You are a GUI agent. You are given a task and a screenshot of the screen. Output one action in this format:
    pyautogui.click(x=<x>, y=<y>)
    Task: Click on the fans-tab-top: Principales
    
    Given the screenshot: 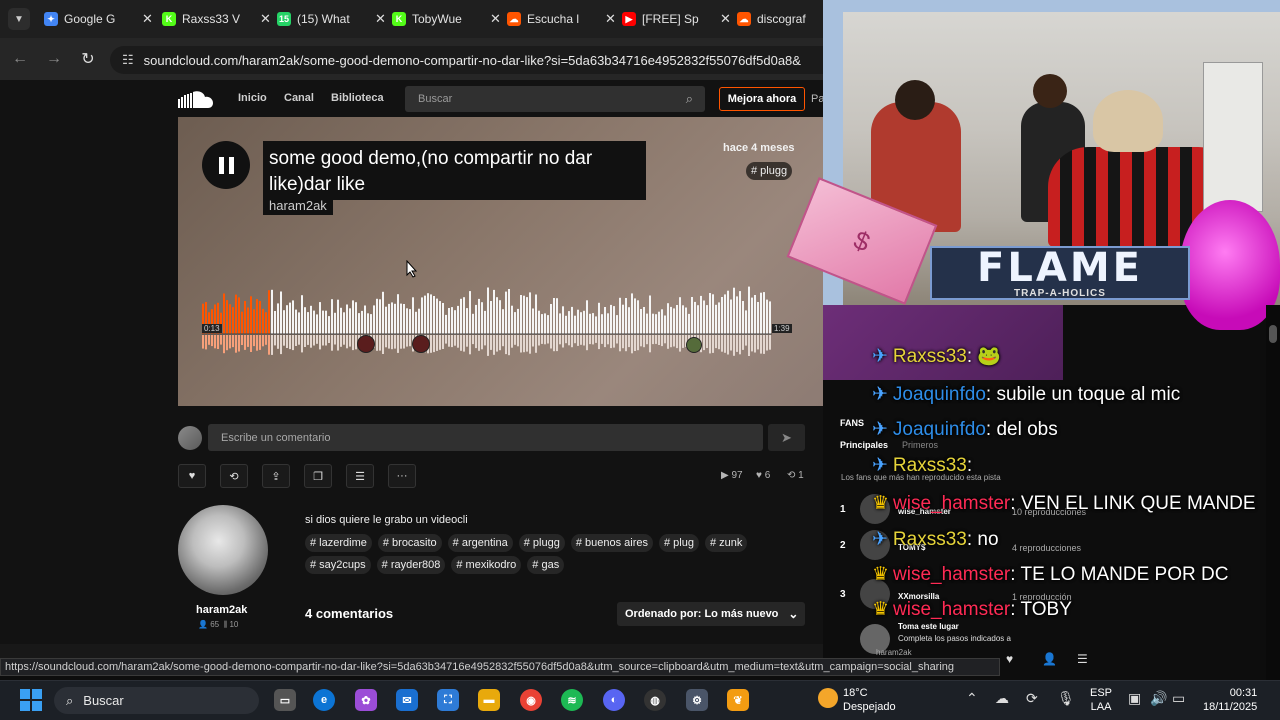 What is the action you would take?
    pyautogui.click(x=864, y=445)
    